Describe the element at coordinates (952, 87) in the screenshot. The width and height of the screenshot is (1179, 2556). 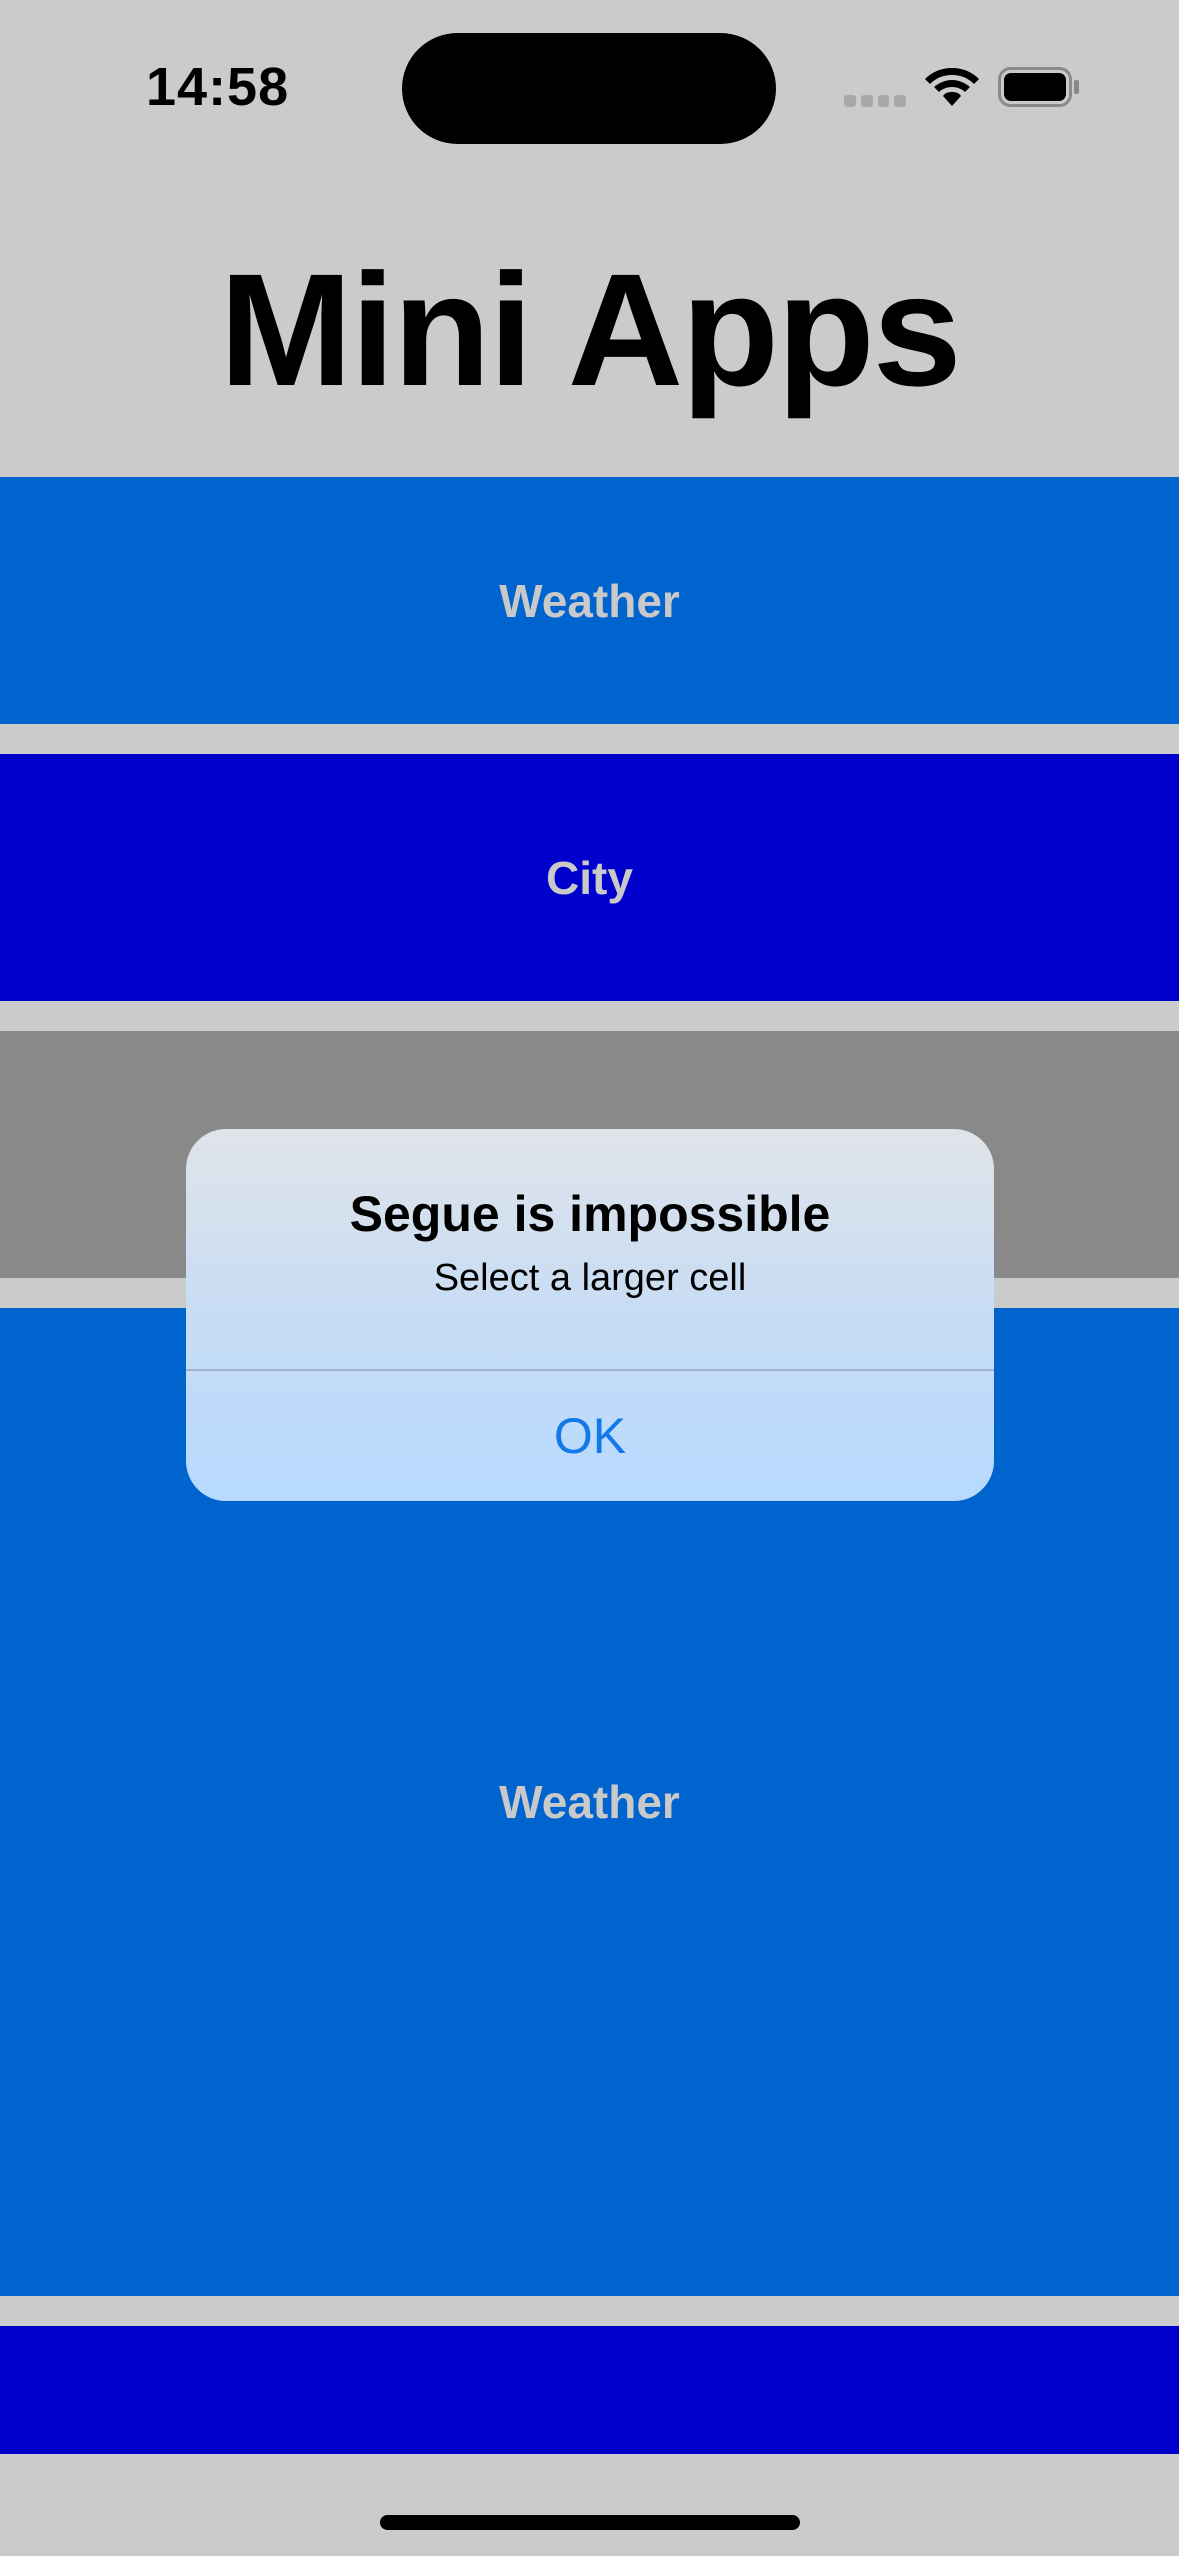
I see `wifi-icon` at that location.